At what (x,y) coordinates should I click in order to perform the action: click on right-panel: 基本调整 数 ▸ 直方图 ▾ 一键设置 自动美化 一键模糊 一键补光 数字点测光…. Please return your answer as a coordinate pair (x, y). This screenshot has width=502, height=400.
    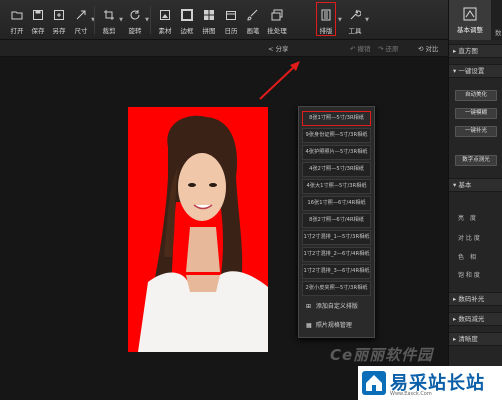
    Looking at the image, I should click on (475, 200).